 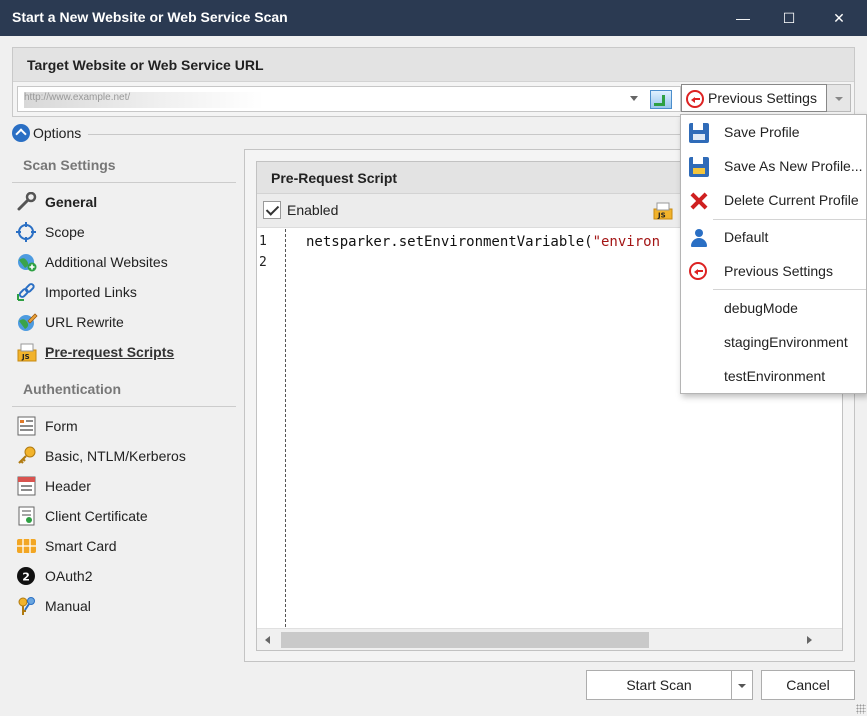 What do you see at coordinates (789, 18) in the screenshot?
I see `maximize-button: ☐` at bounding box center [789, 18].